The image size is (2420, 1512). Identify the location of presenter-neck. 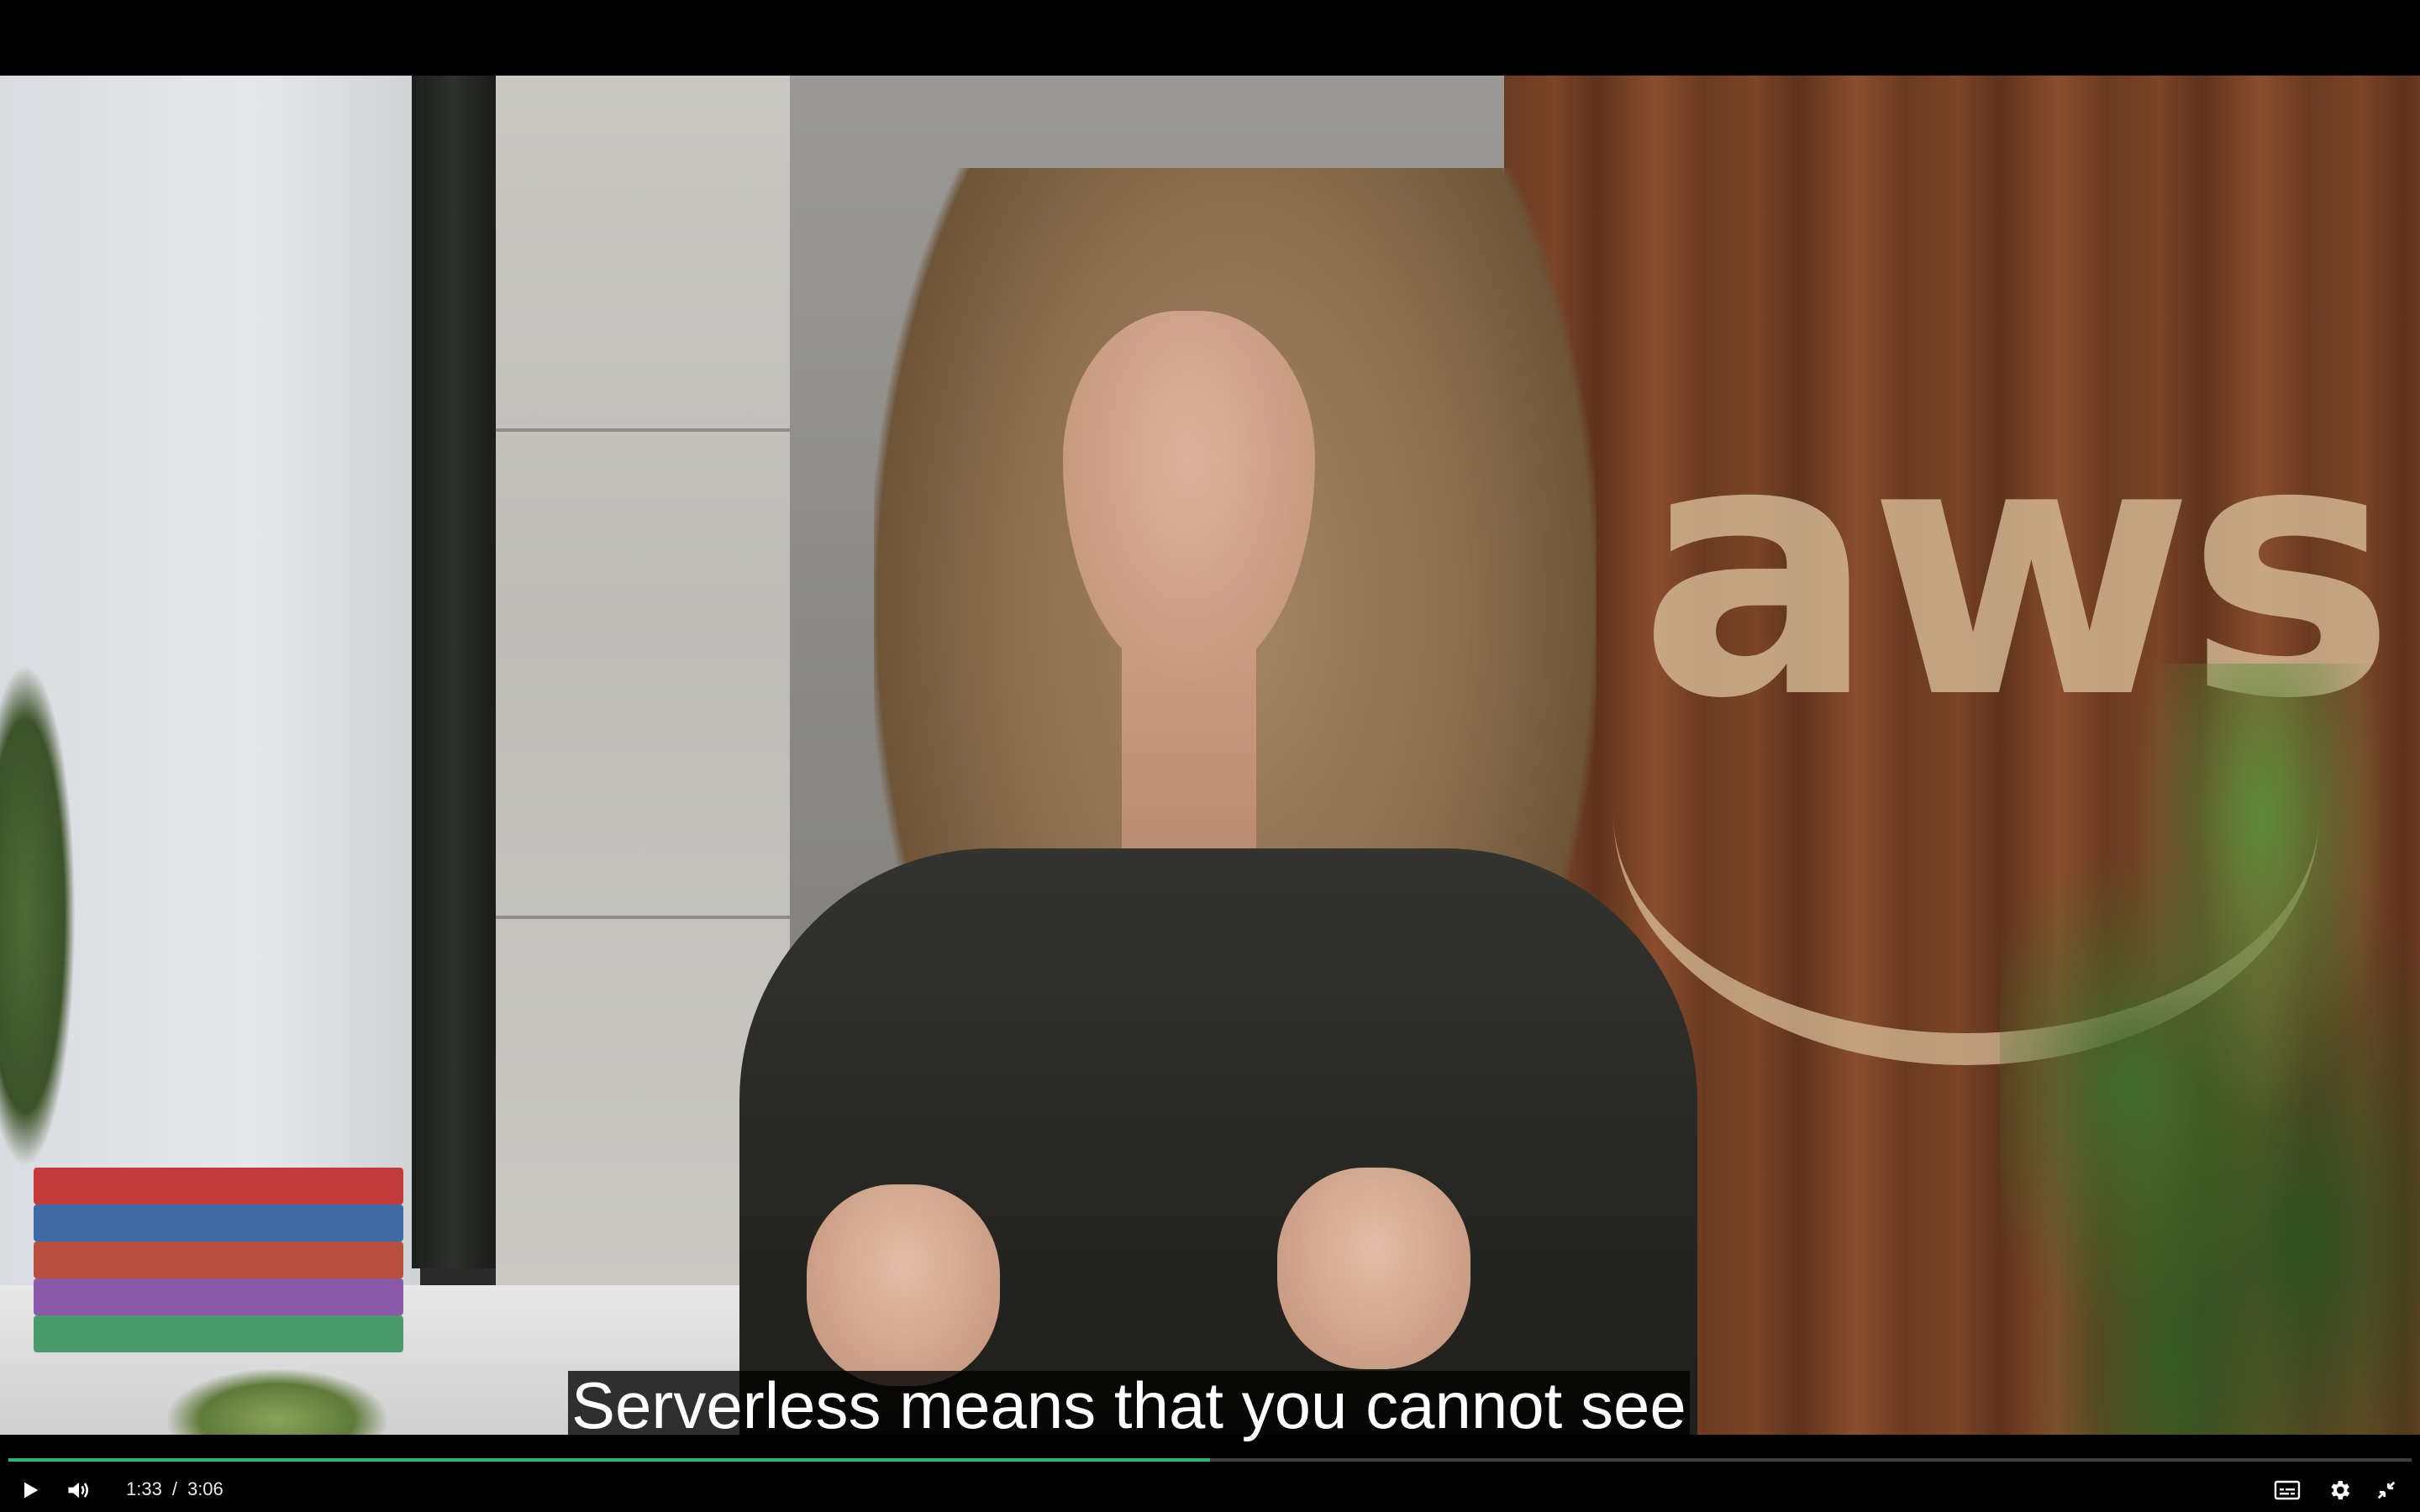
(1189, 764).